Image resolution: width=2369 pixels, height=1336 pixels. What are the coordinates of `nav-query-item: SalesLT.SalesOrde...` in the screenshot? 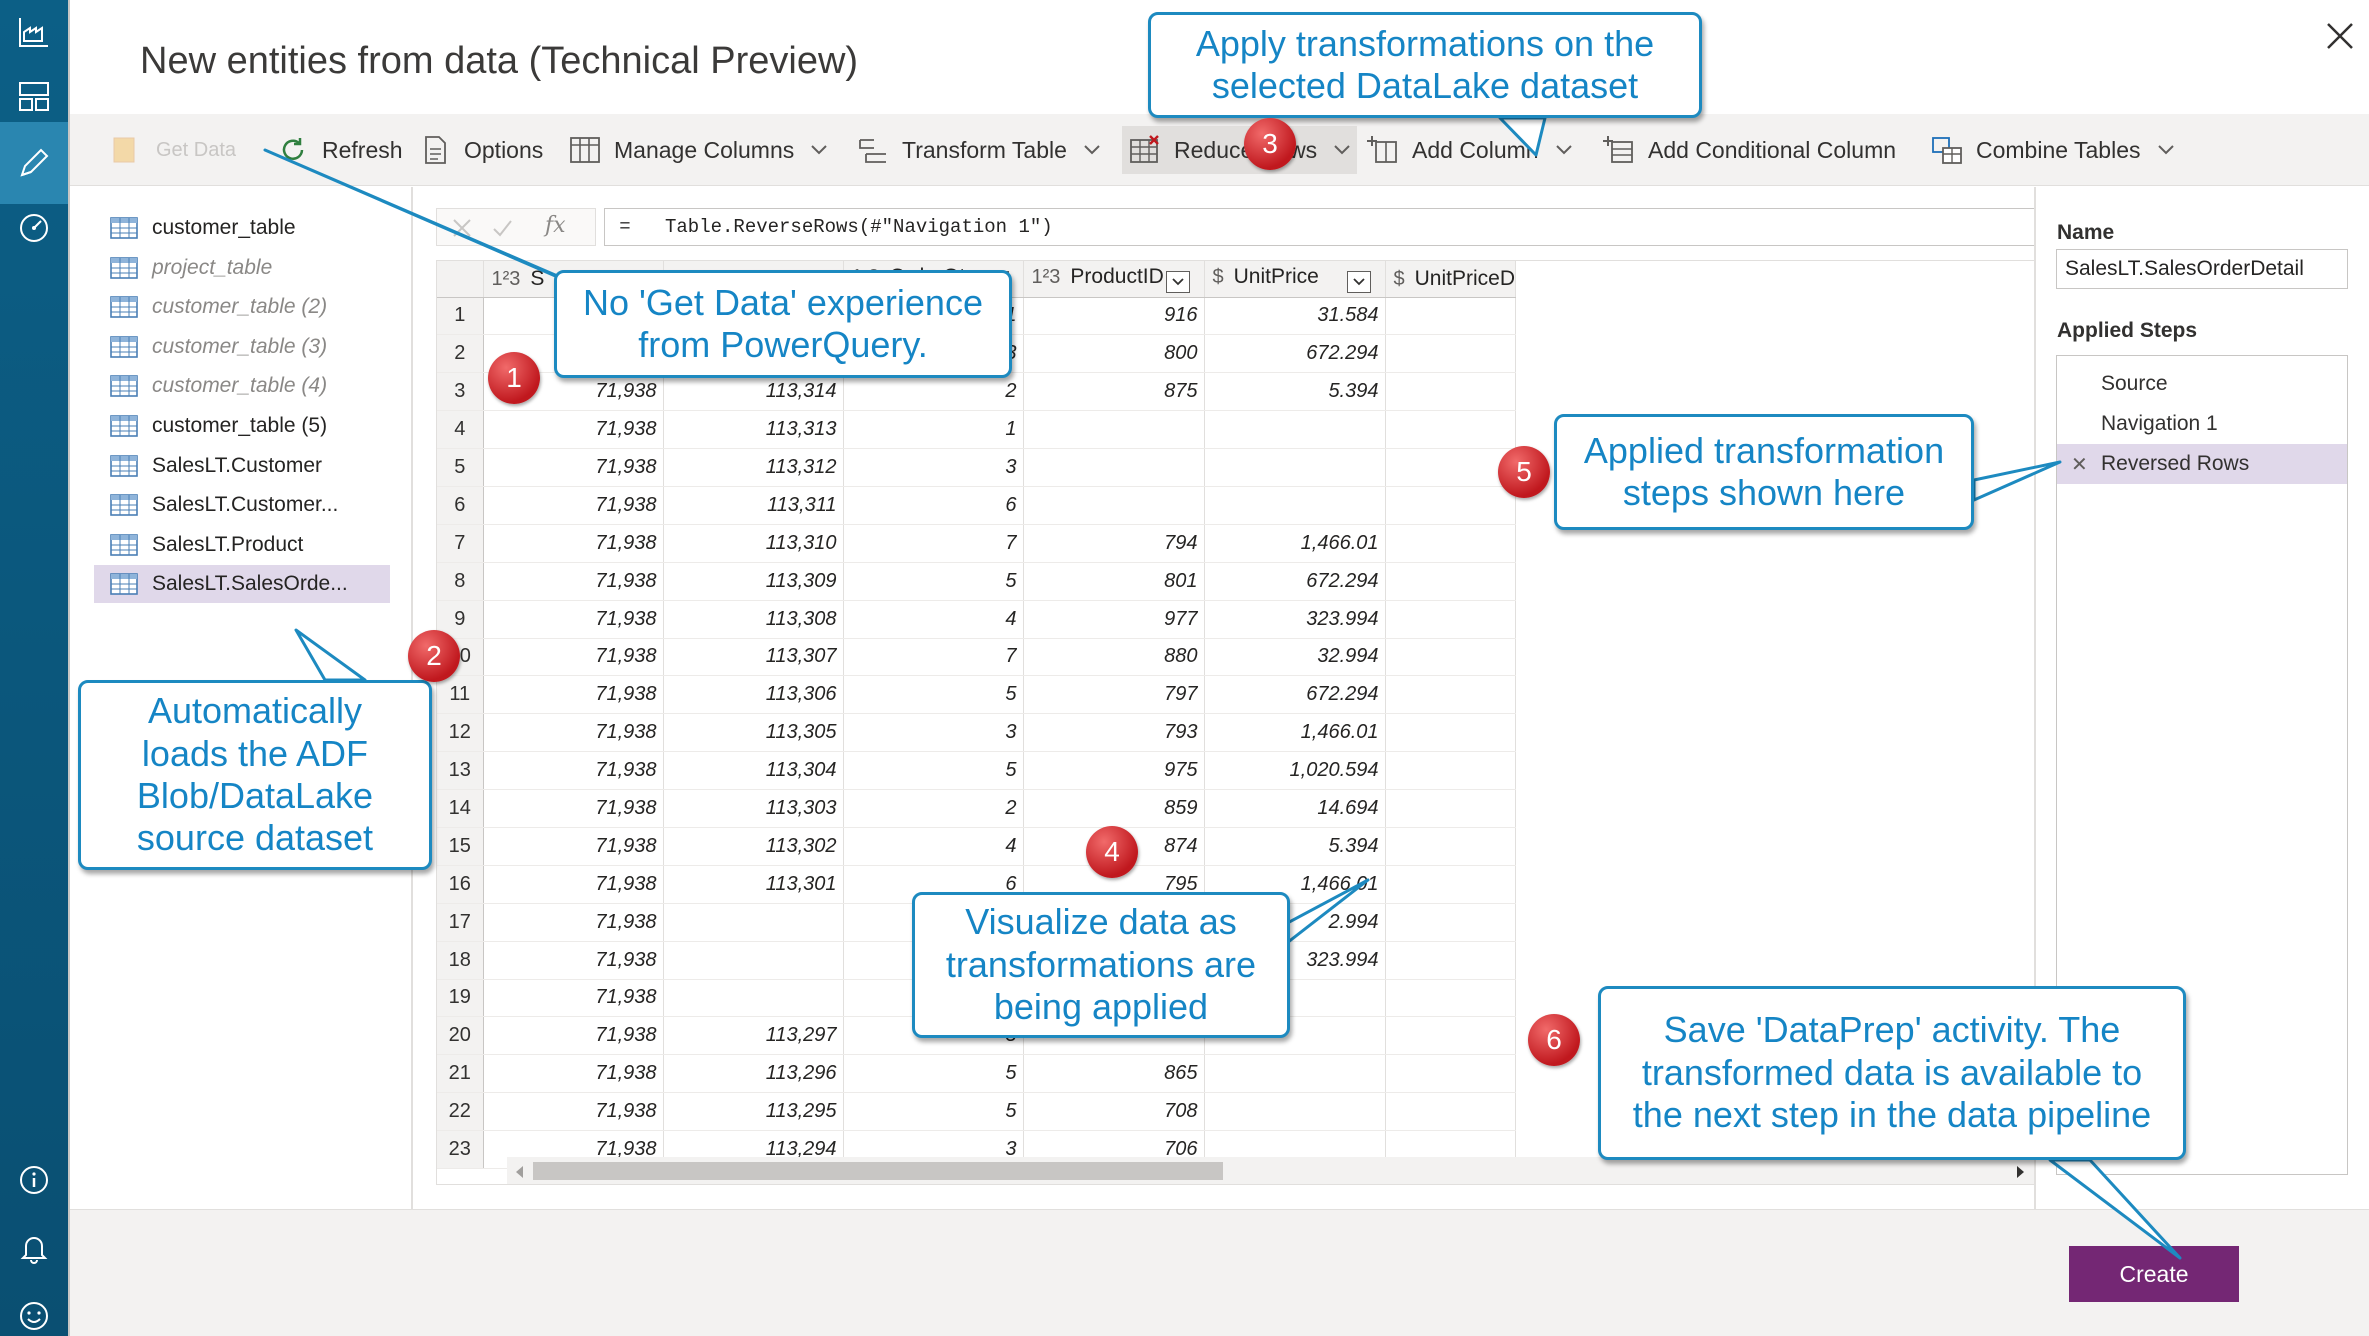 It's located at (242, 584).